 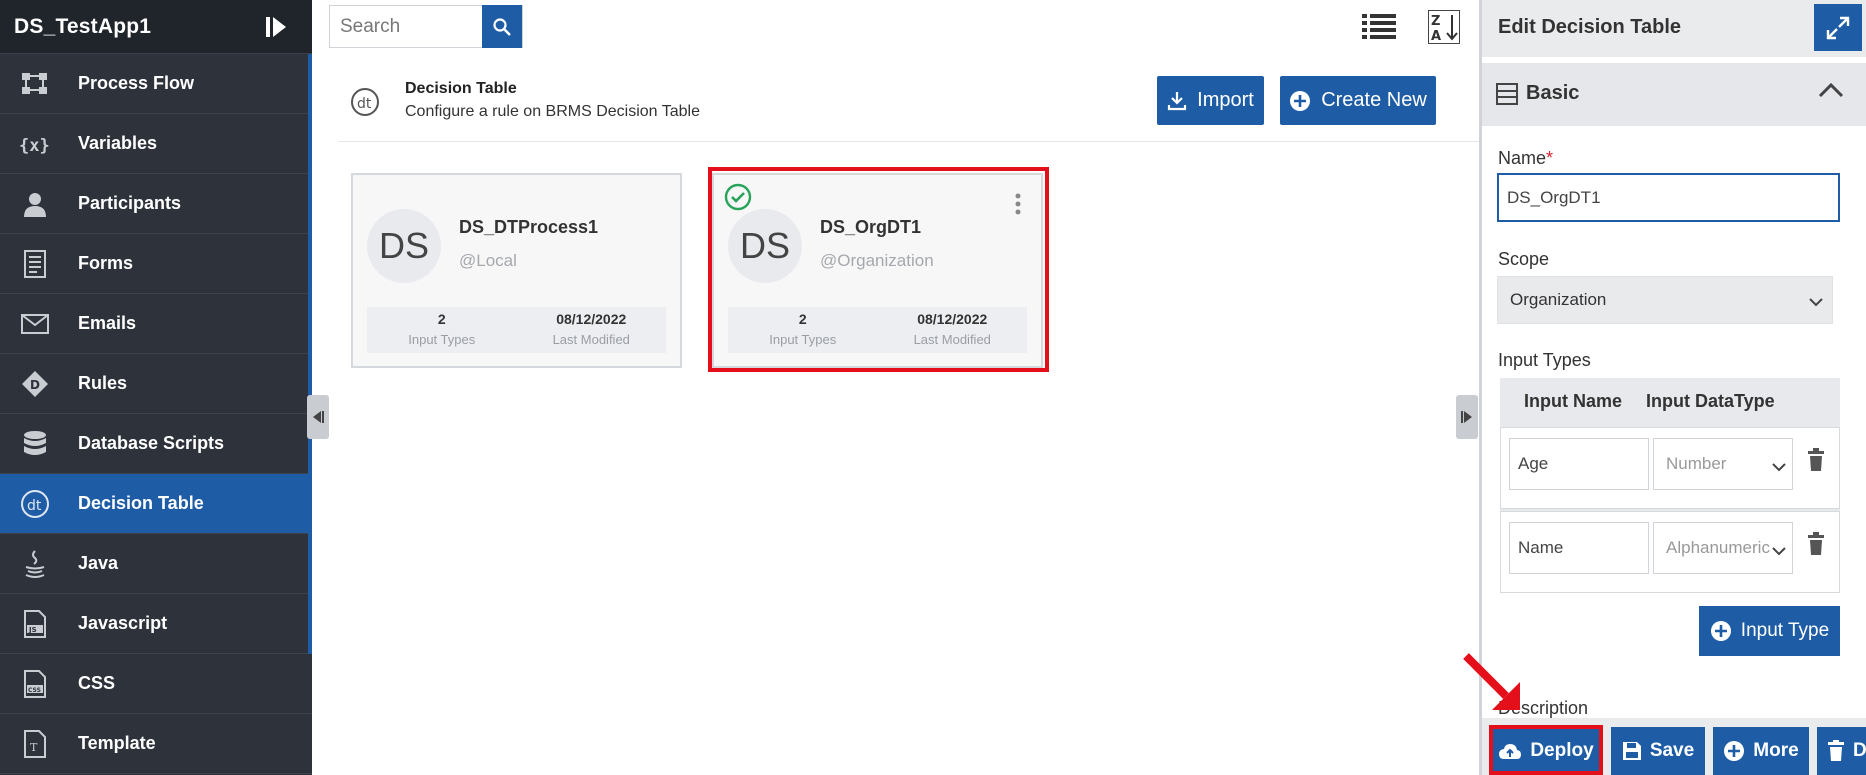 What do you see at coordinates (156, 564) in the screenshot?
I see `sidebar-item-java: Java` at bounding box center [156, 564].